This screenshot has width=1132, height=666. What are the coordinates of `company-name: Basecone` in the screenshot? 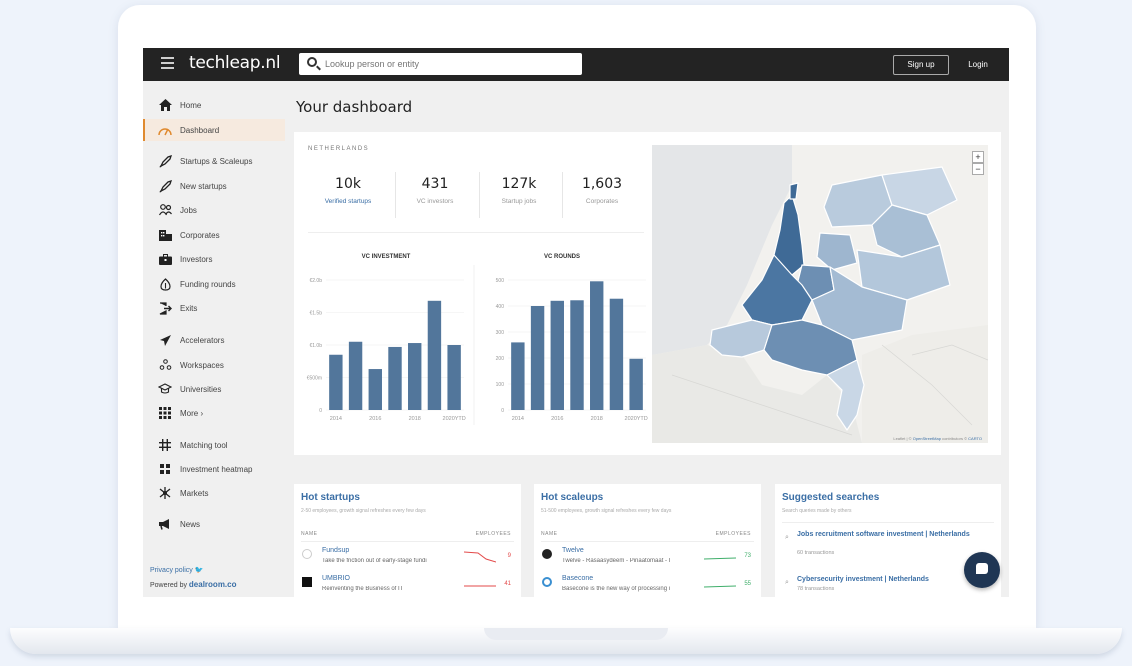 It's located at (577, 578).